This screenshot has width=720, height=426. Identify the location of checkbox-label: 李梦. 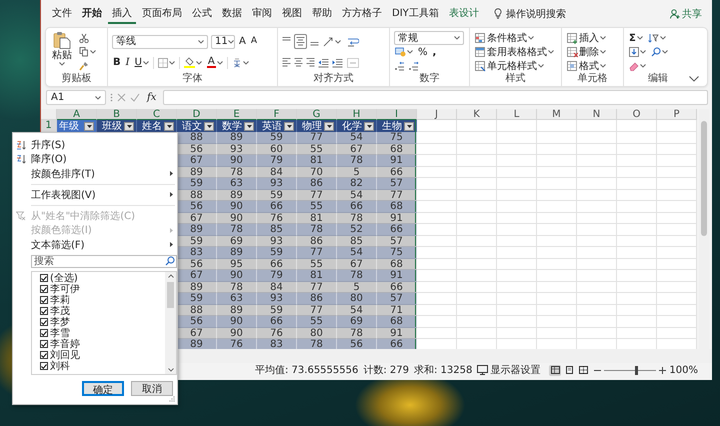
(60, 322).